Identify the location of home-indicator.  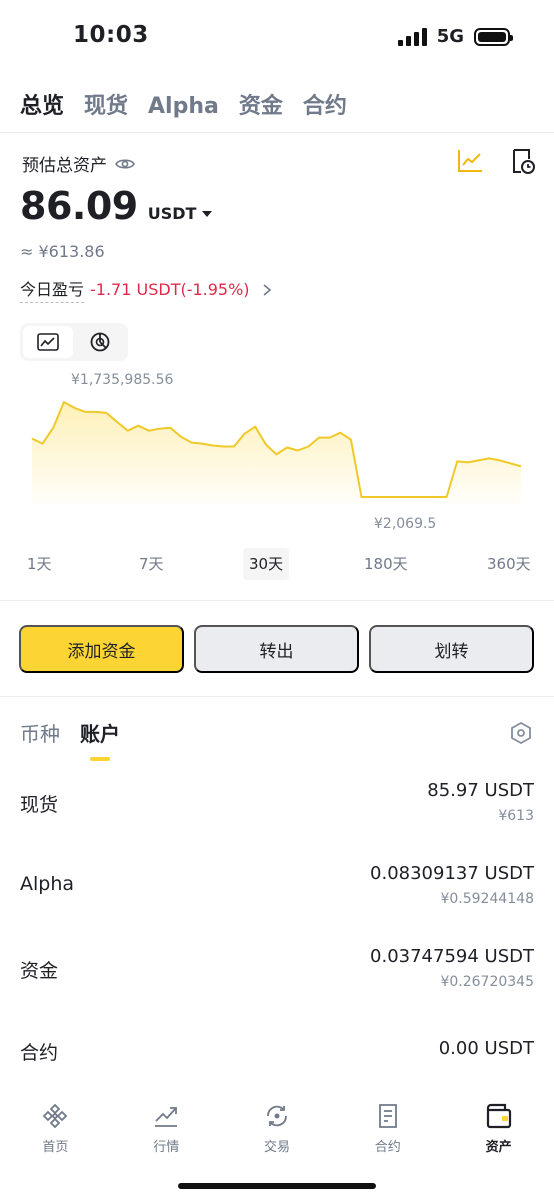
(277, 1186).